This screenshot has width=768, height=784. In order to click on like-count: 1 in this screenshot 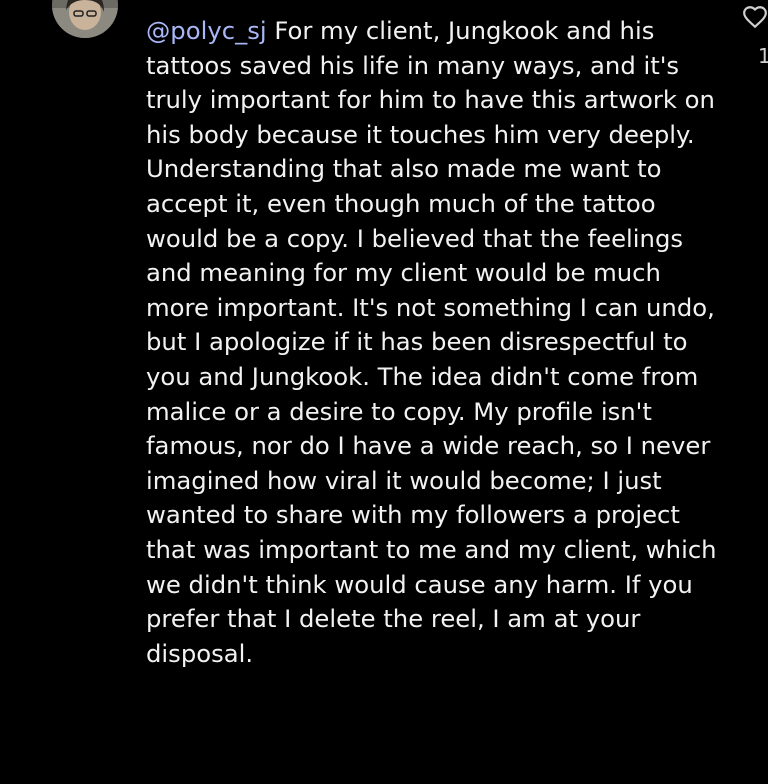, I will do `click(763, 56)`.